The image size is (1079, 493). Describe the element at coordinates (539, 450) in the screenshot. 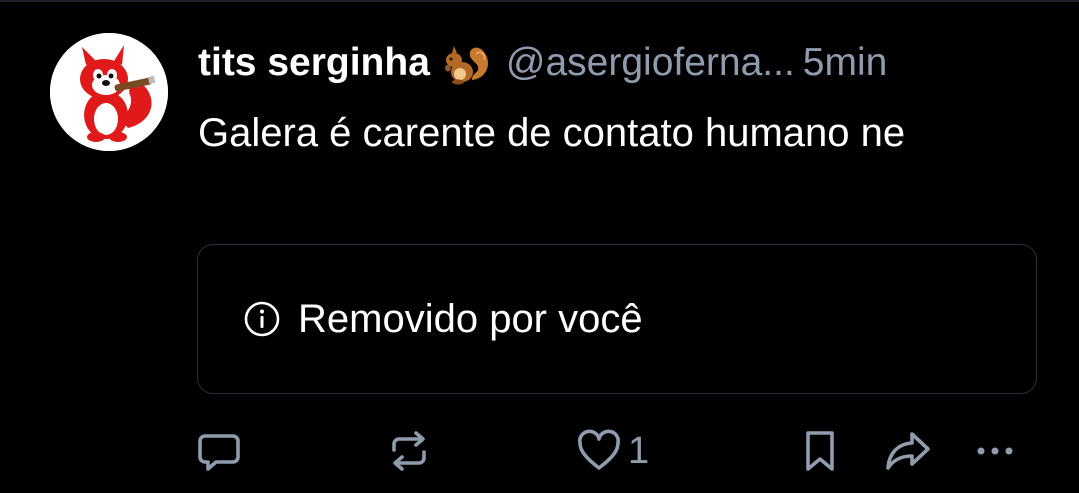

I see `post-actions-bar: 1` at that location.